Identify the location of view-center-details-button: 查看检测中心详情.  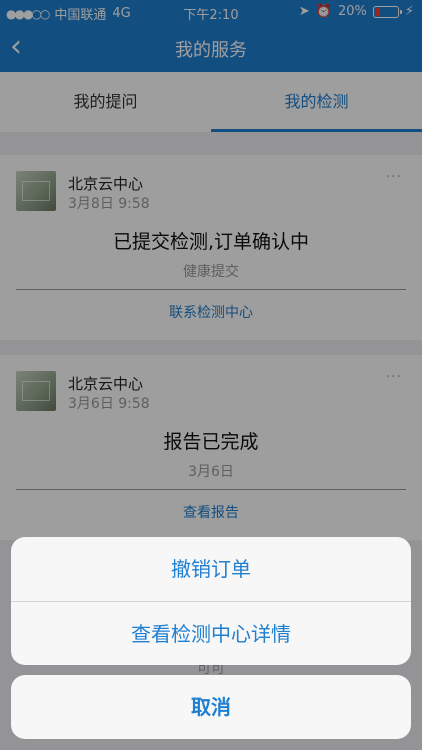
(211, 633).